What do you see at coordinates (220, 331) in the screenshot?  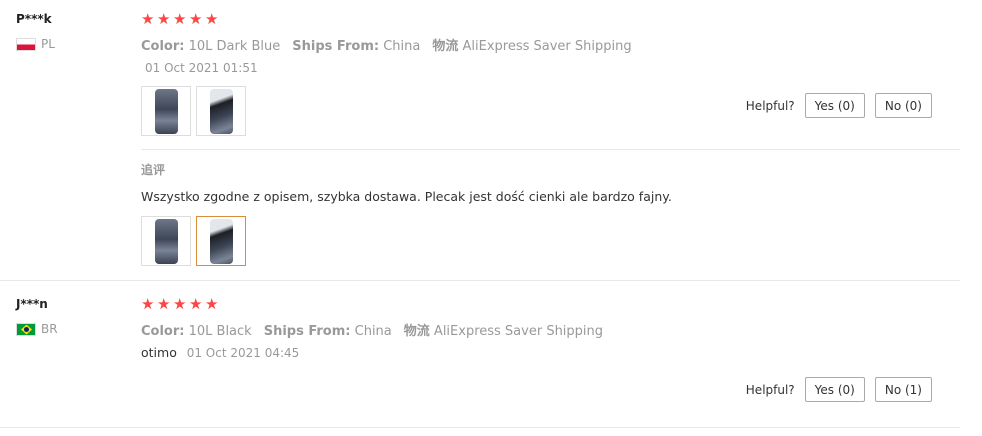 I see `color-value: 10L Black` at bounding box center [220, 331].